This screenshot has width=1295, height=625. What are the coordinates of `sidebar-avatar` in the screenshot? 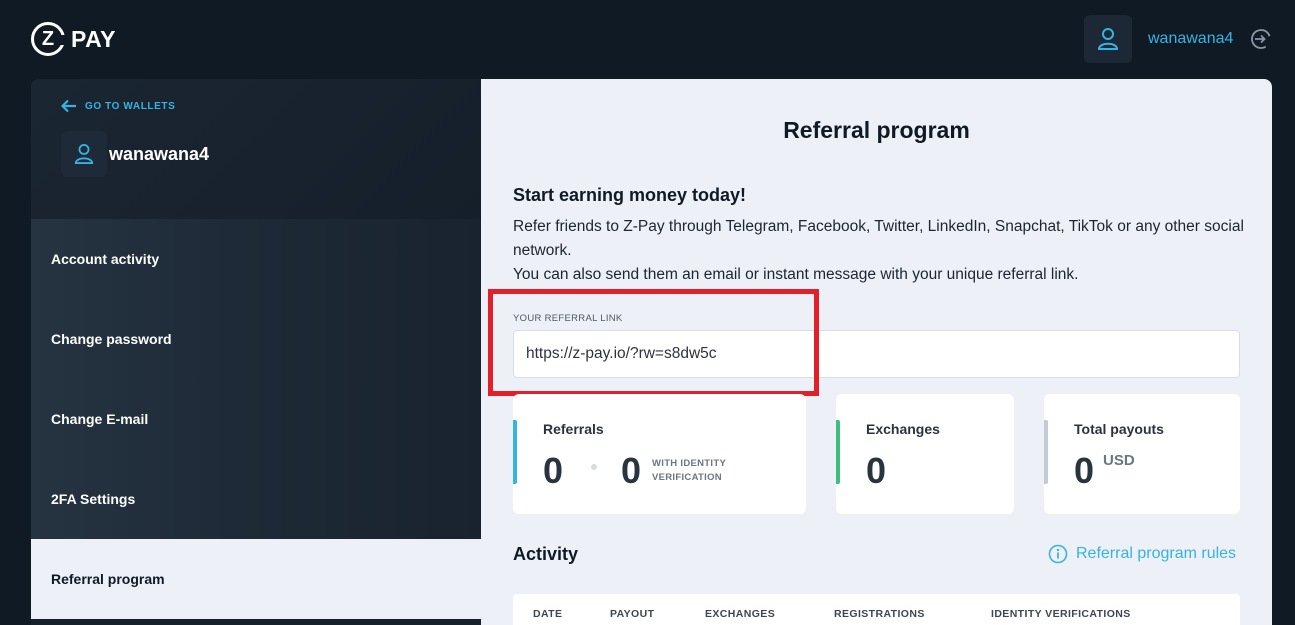 It's located at (84, 154).